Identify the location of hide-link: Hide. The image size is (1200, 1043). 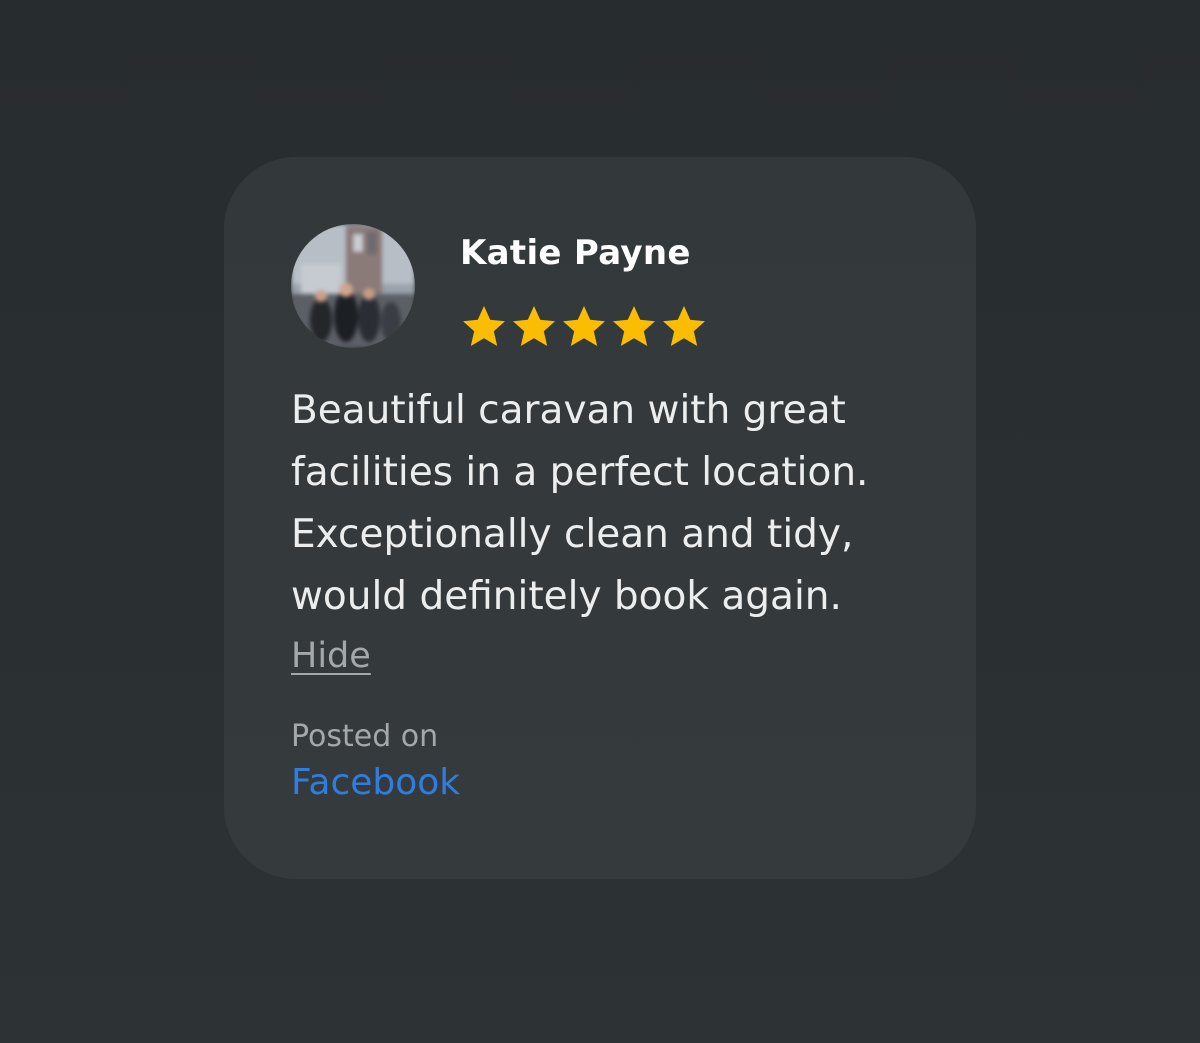
(331, 656).